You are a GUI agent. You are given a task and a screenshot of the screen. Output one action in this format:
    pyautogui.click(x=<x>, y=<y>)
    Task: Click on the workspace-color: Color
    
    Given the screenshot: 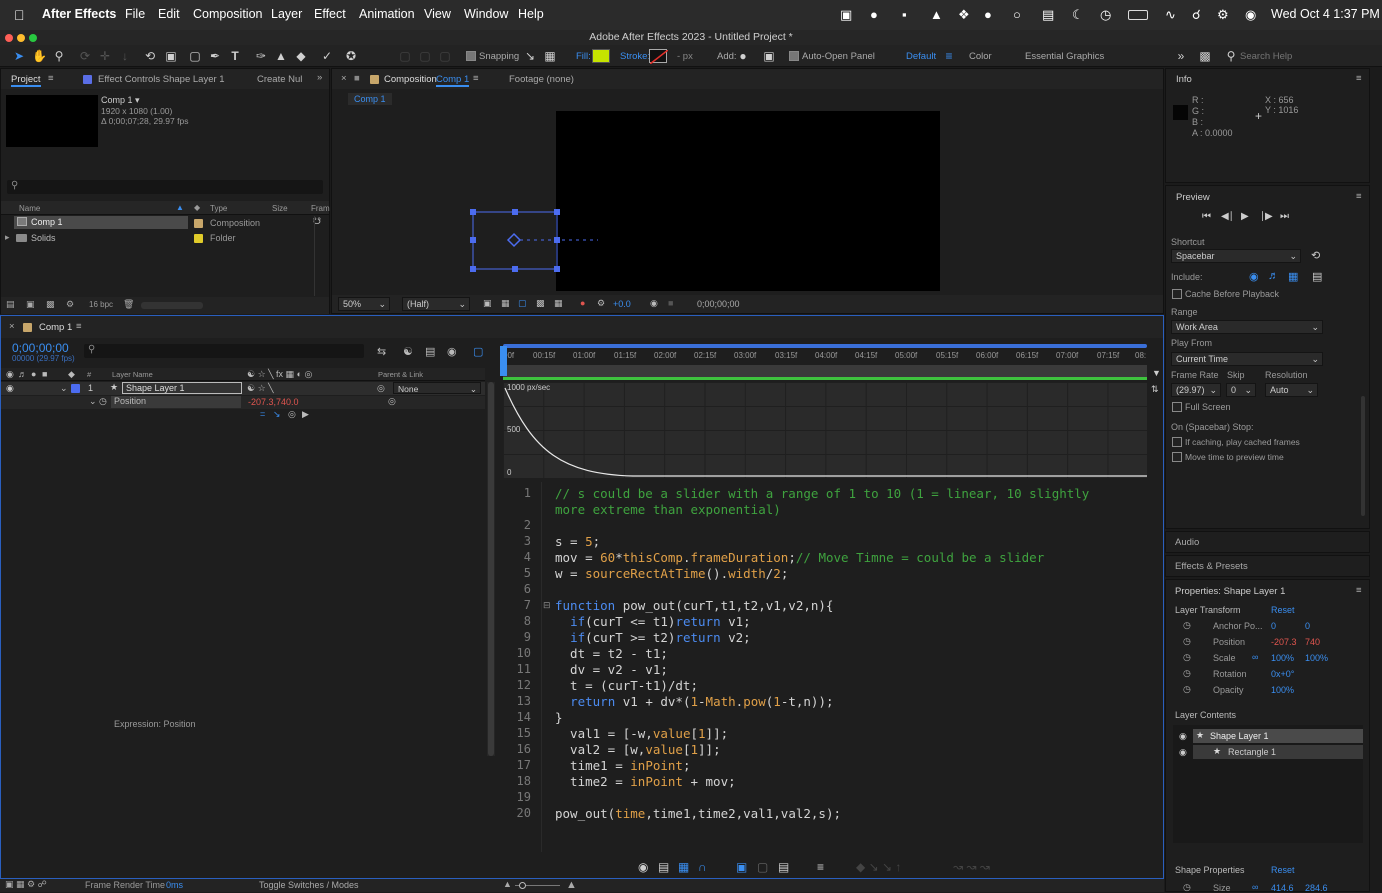 What is the action you would take?
    pyautogui.click(x=980, y=56)
    